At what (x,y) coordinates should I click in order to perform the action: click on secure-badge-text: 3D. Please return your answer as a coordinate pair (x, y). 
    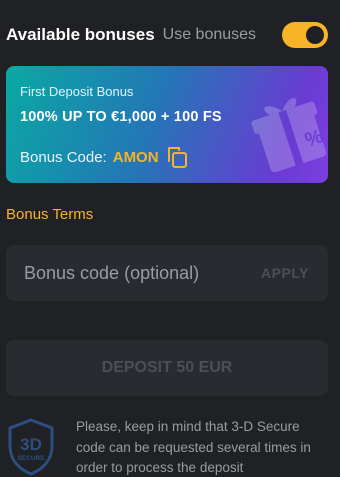
    Looking at the image, I should click on (31, 444).